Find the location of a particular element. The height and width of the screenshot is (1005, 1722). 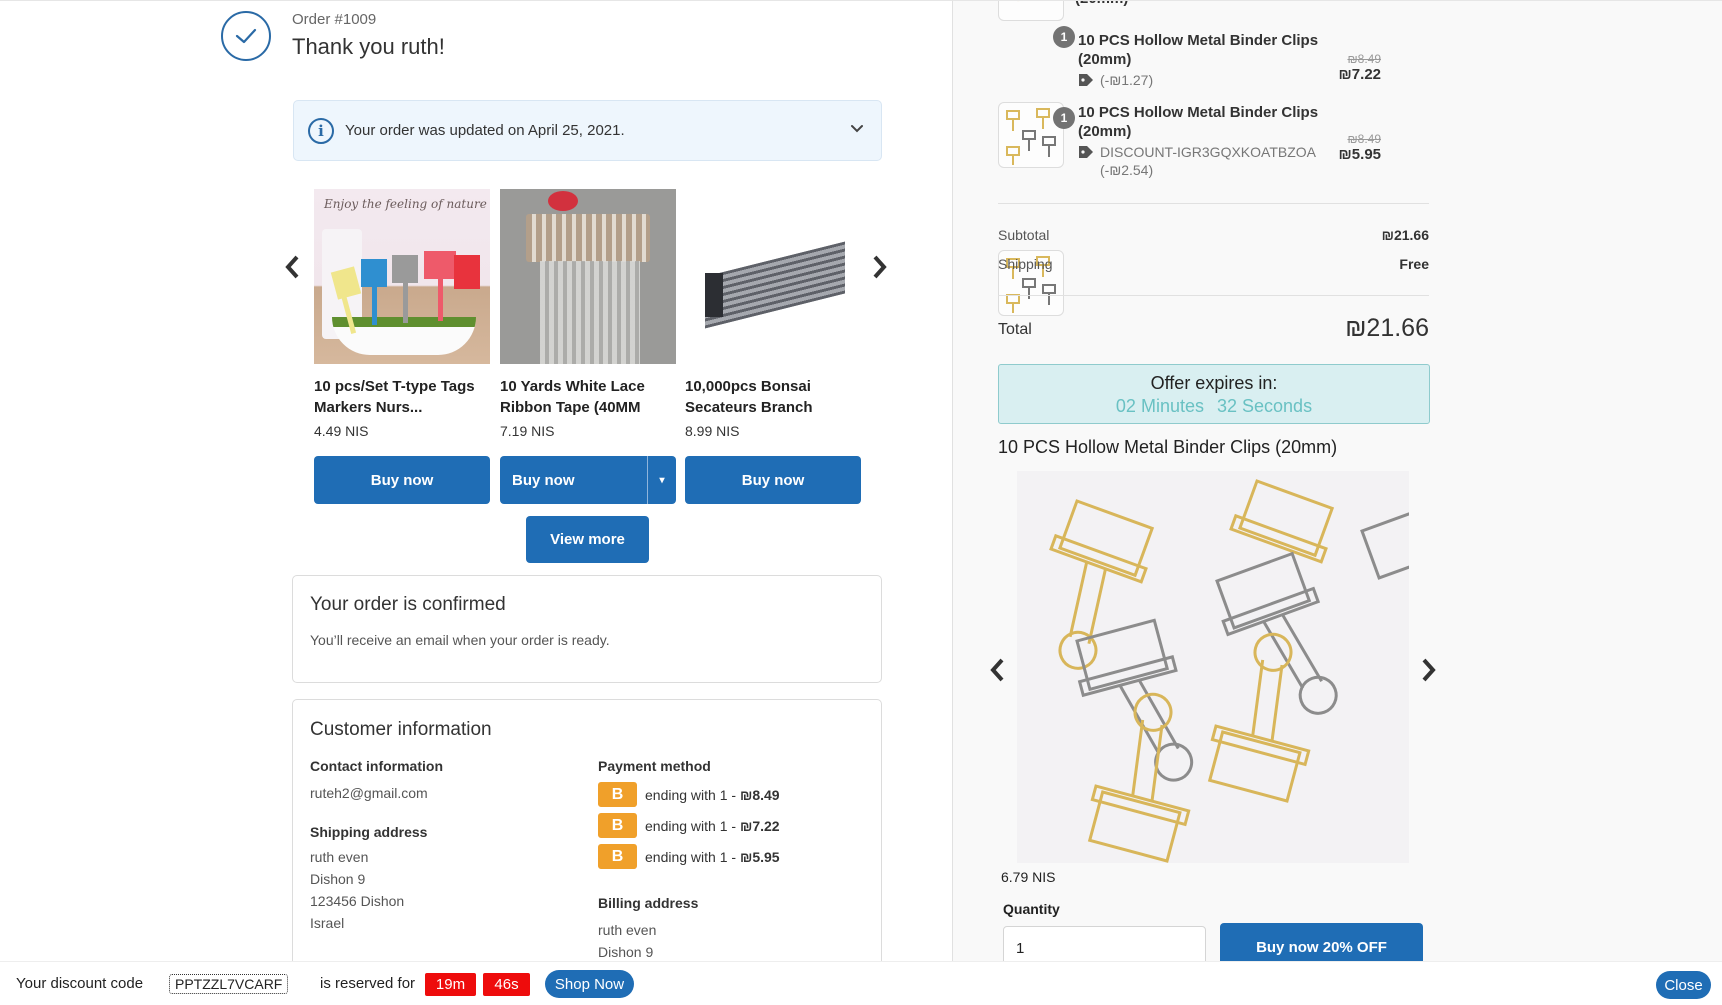

customer-info-title: Customer information is located at coordinates (401, 729).